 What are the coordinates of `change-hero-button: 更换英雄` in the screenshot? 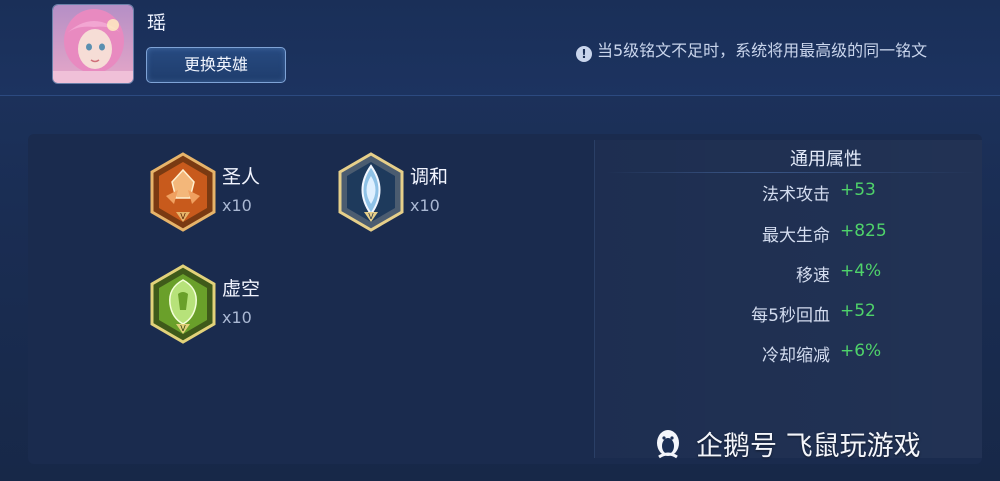 It's located at (216, 65).